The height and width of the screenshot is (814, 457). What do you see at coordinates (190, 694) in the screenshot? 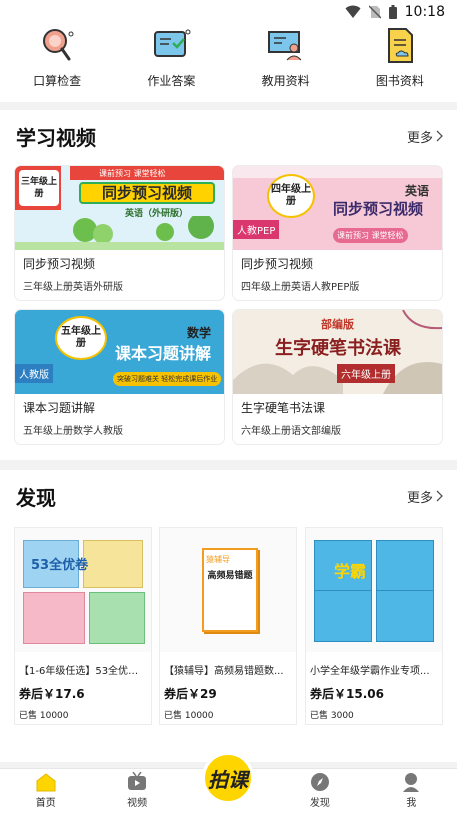
I see `product-price: 券后￥29` at bounding box center [190, 694].